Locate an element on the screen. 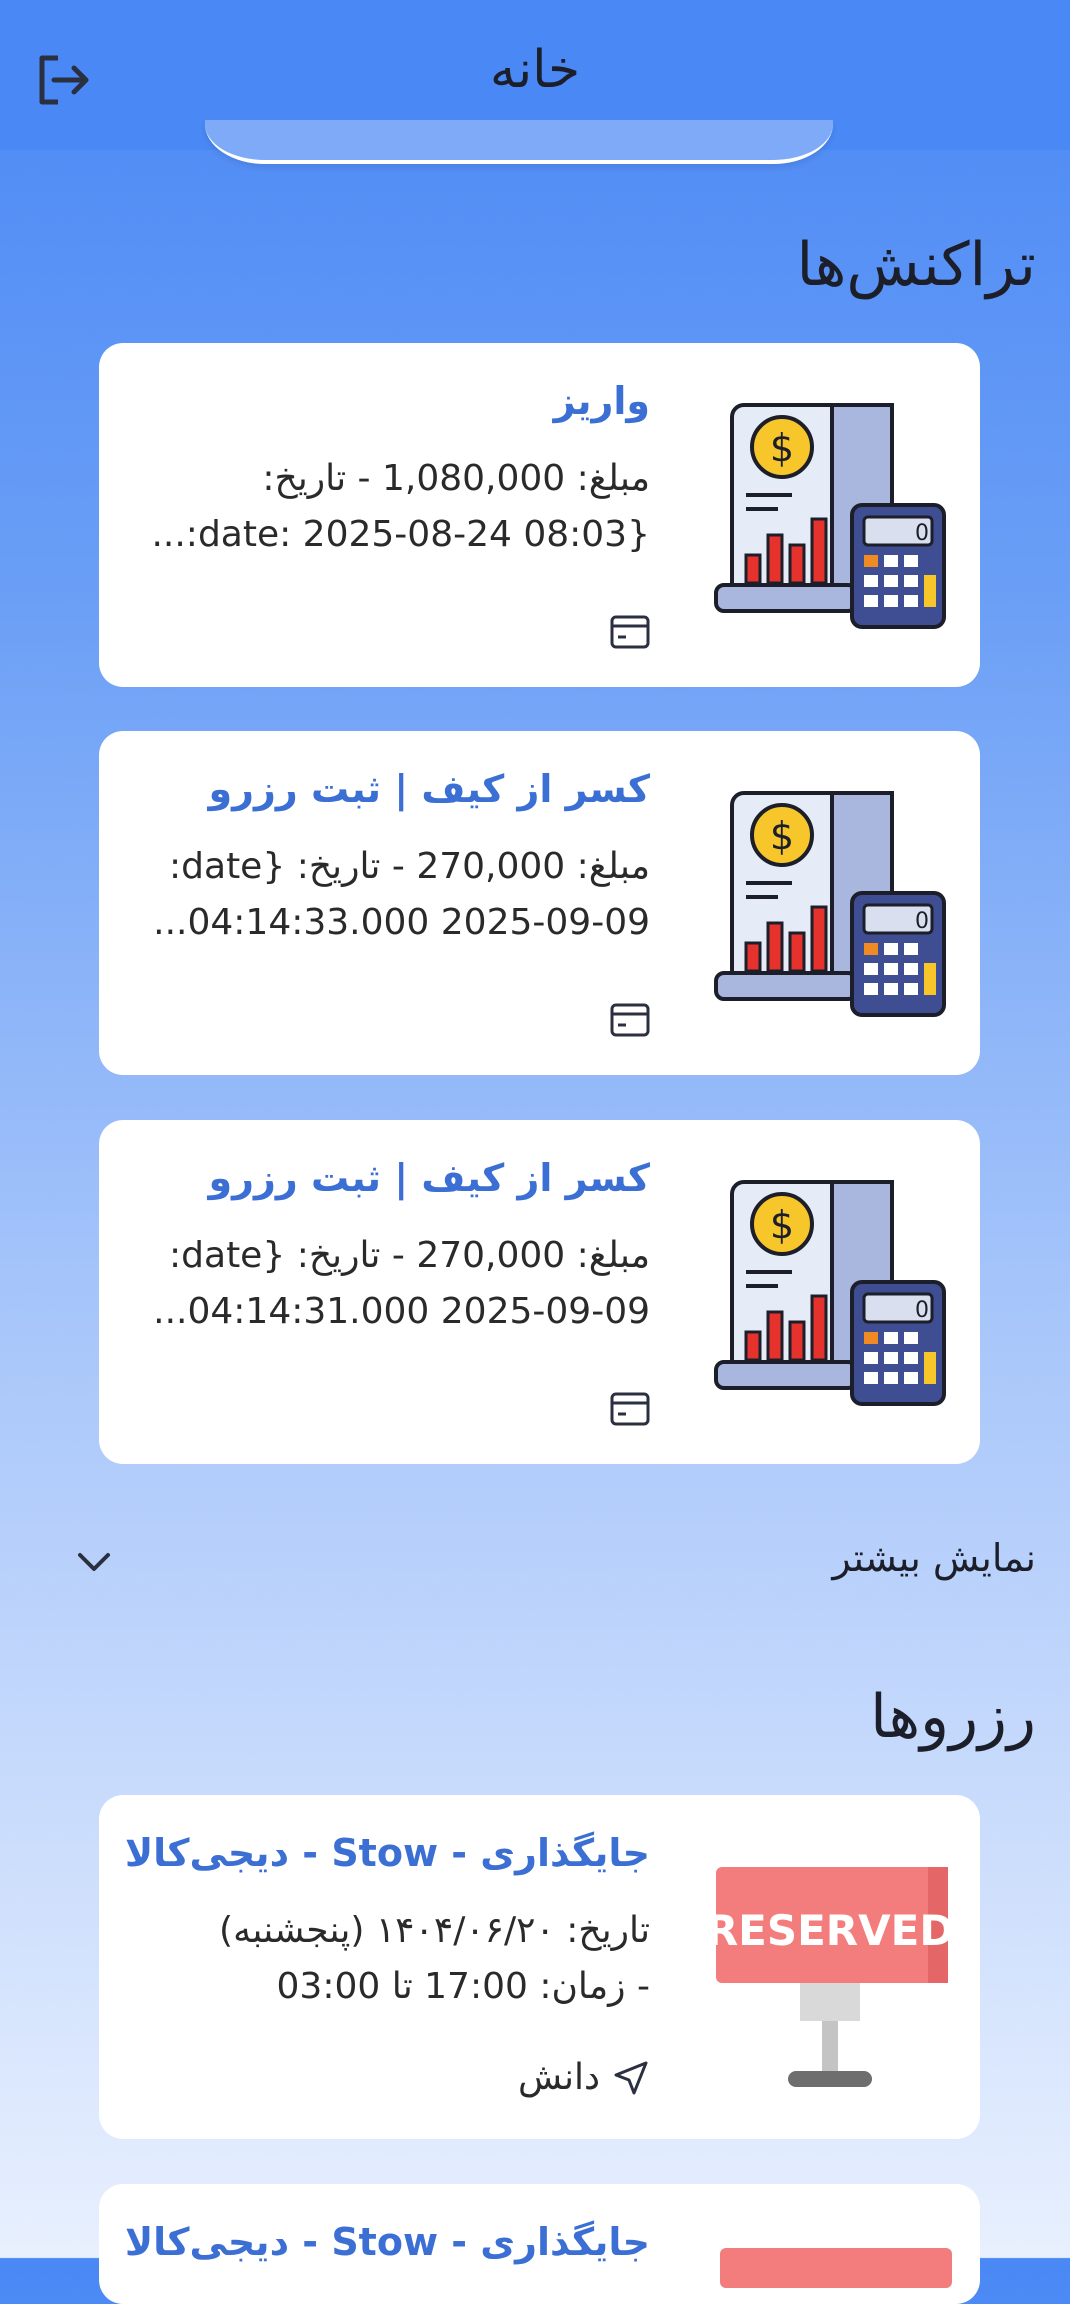  reservation-card: جایگذاری - Stow - دیجی‌کالا is located at coordinates (539, 2244).